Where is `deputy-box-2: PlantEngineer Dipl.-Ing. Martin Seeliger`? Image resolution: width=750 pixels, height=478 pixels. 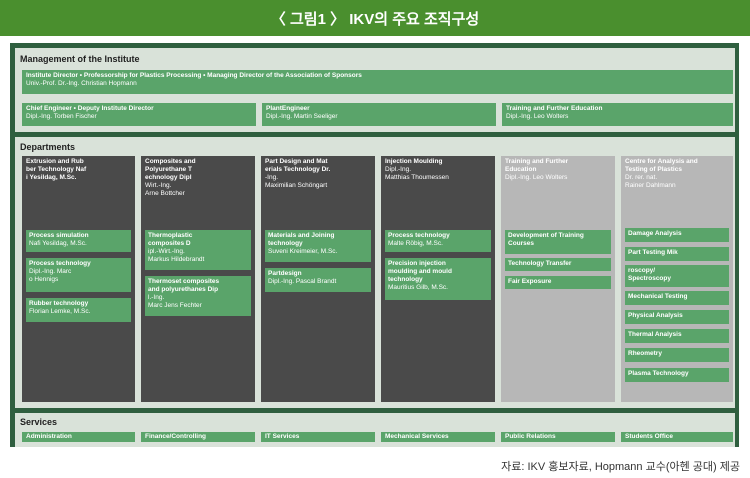 deputy-box-2: PlantEngineer Dipl.-Ing. Martin Seeliger is located at coordinates (379, 114).